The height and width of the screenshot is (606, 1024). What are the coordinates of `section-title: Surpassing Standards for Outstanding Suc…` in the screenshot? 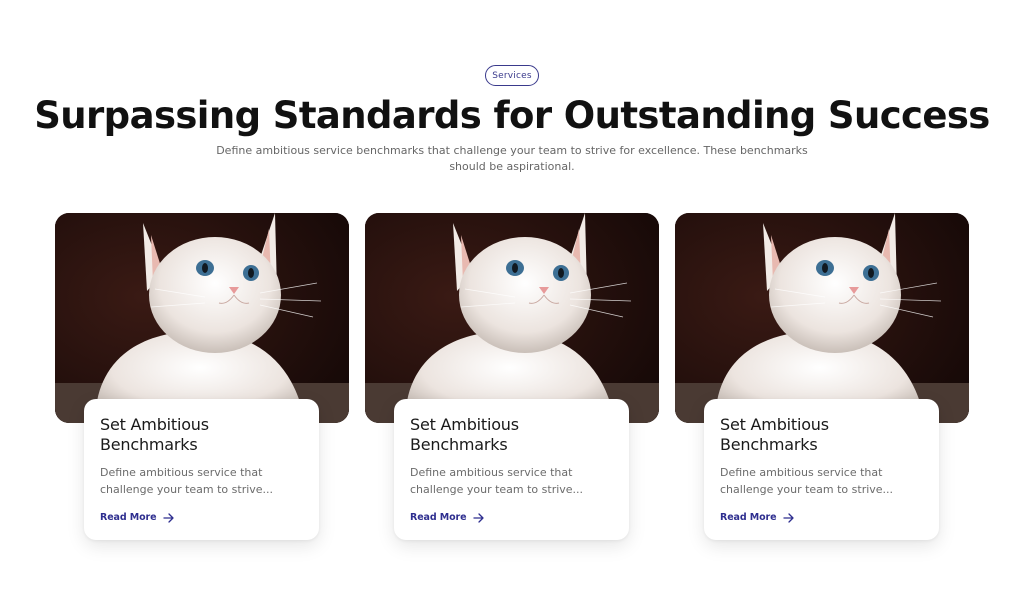 It's located at (512, 115).